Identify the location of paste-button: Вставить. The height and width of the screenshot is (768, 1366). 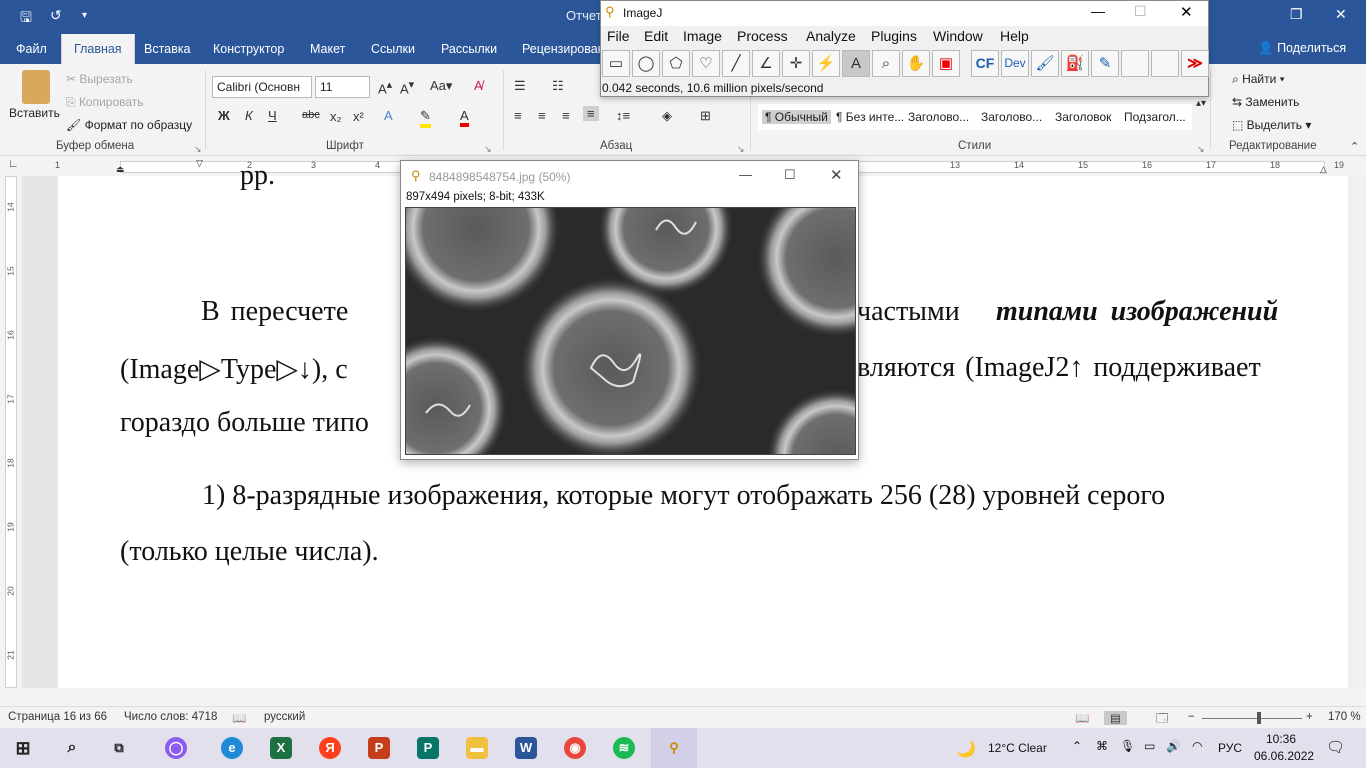
(34, 113).